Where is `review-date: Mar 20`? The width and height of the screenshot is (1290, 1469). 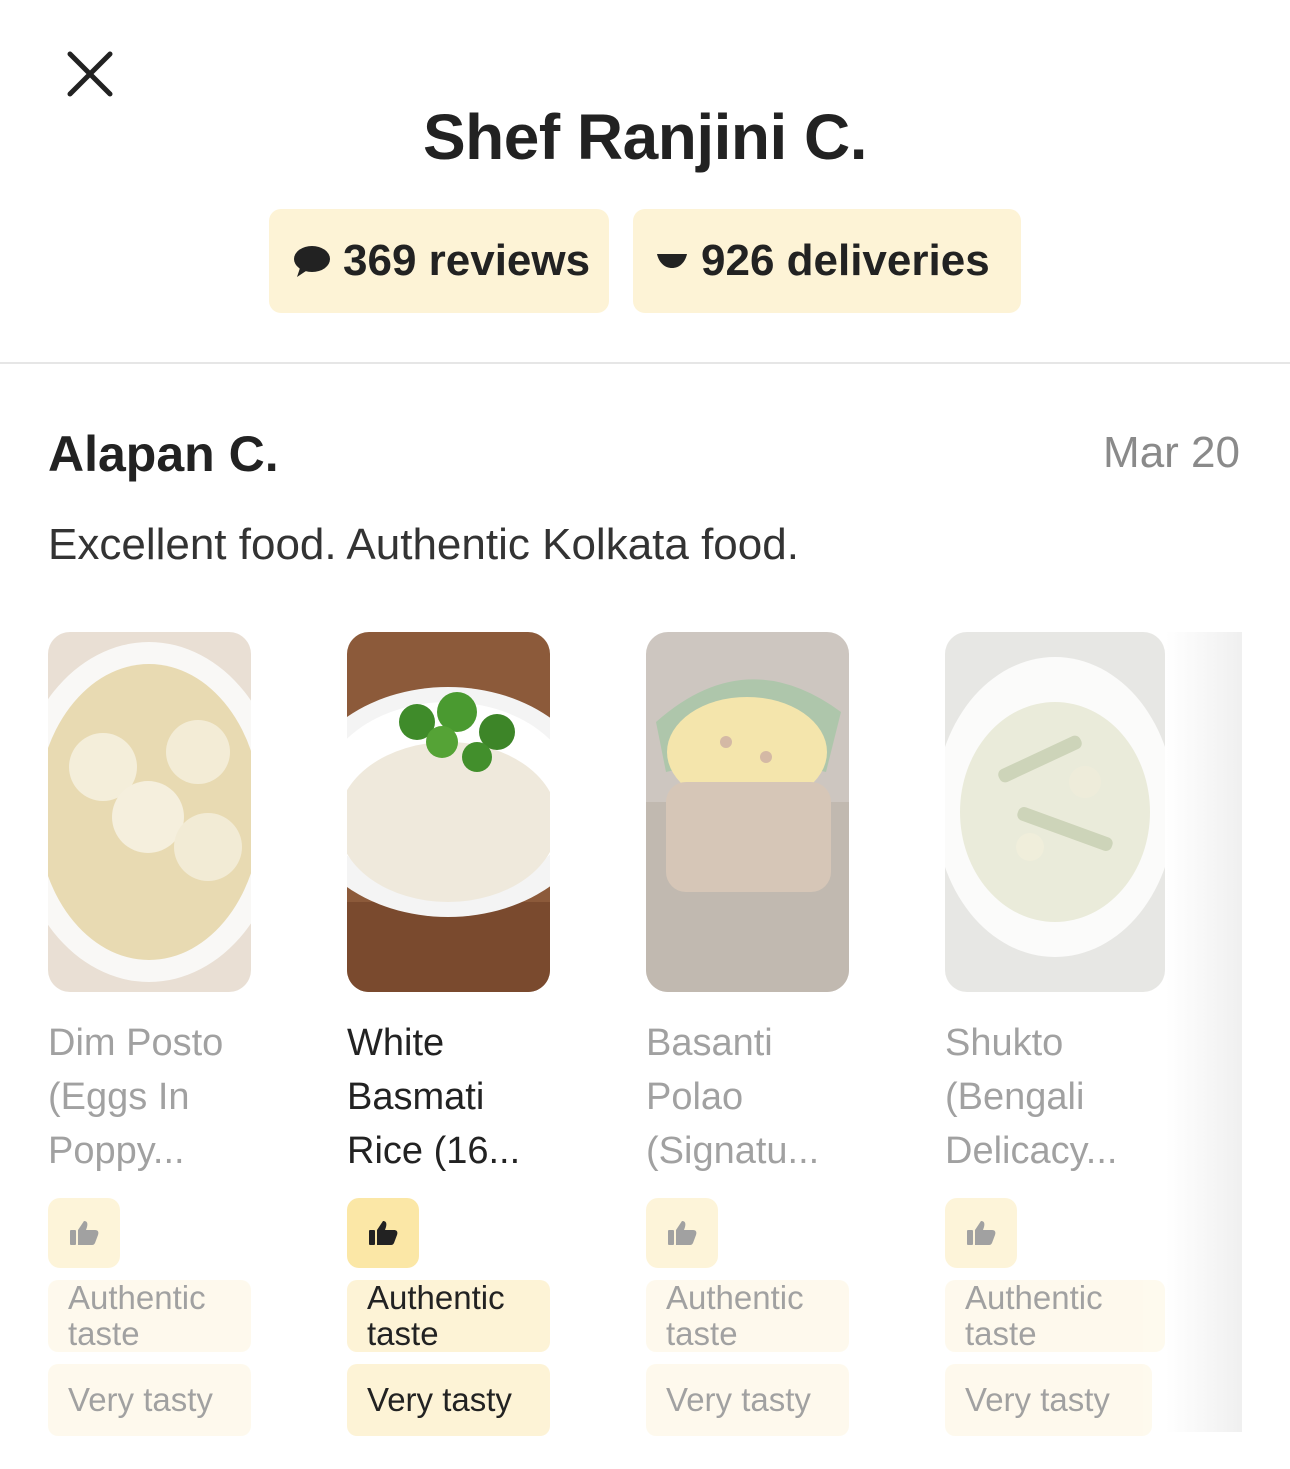 review-date: Mar 20 is located at coordinates (1171, 452).